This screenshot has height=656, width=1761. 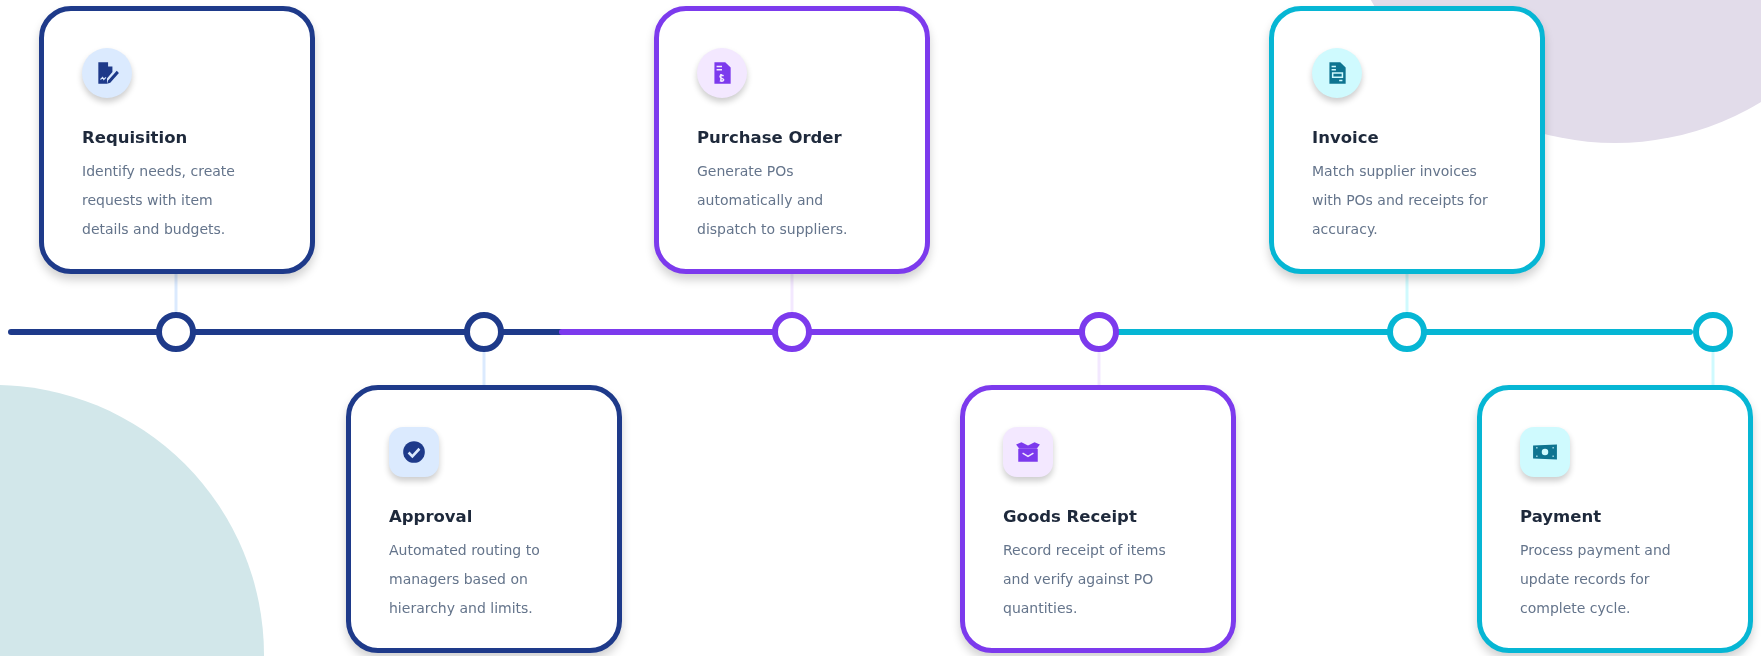 I want to click on step-title: Requisition, so click(x=135, y=137).